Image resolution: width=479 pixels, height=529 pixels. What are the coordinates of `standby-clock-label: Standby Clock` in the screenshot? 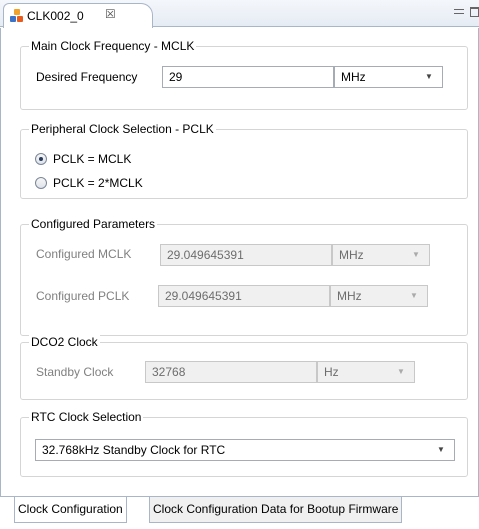 It's located at (75, 372).